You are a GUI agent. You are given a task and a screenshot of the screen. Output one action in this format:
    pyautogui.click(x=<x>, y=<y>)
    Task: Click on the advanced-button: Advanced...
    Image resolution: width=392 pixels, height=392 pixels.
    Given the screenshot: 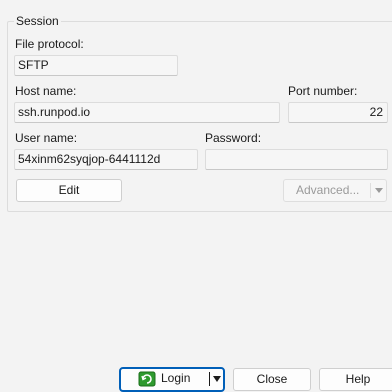 What is the action you would take?
    pyautogui.click(x=335, y=190)
    